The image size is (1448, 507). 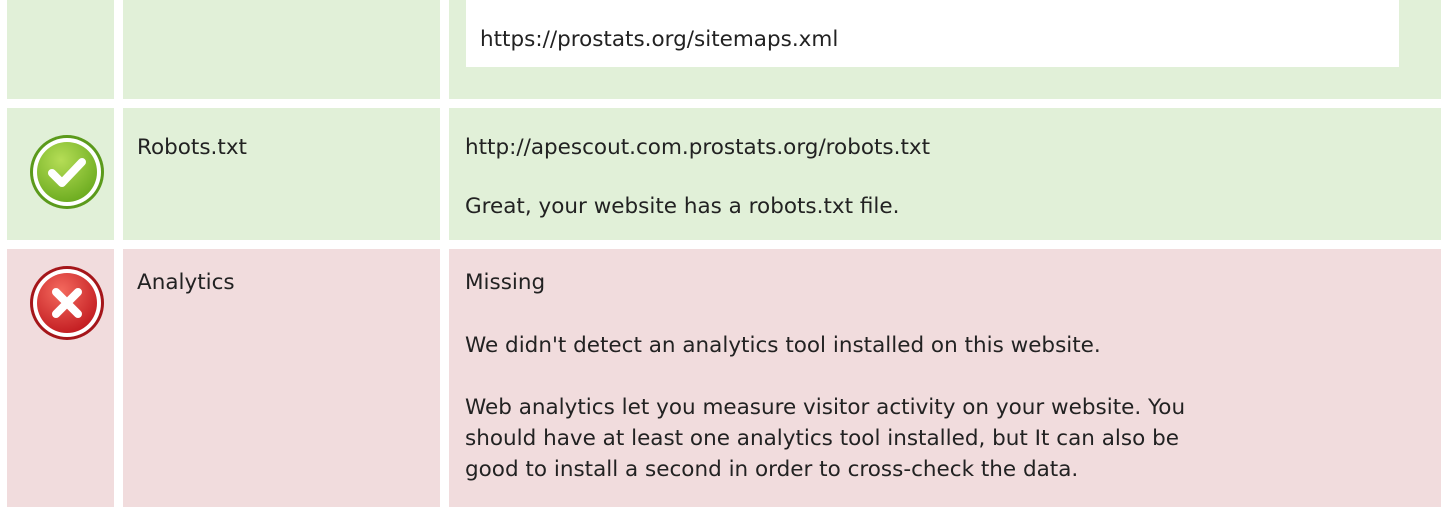 What do you see at coordinates (281, 378) in the screenshot?
I see `analytics-label-cell: Analytics` at bounding box center [281, 378].